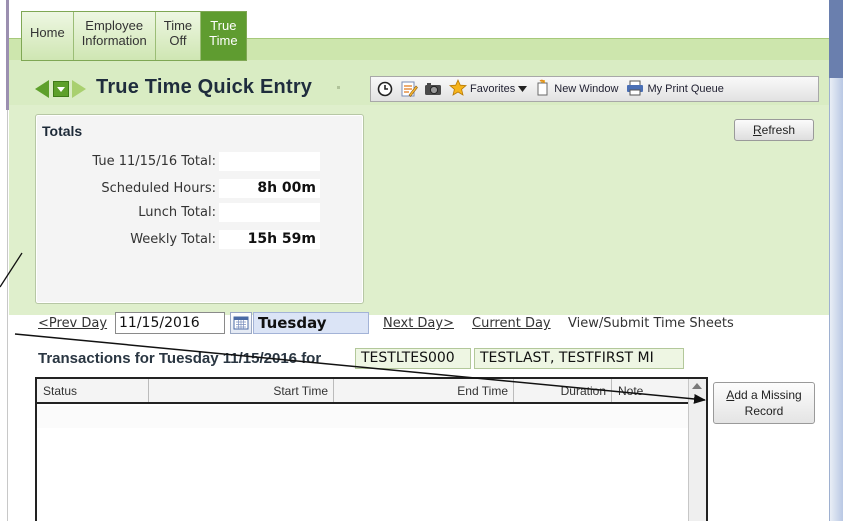 This screenshot has height=521, width=843. I want to click on employee-id: TESTLTES000, so click(413, 358).